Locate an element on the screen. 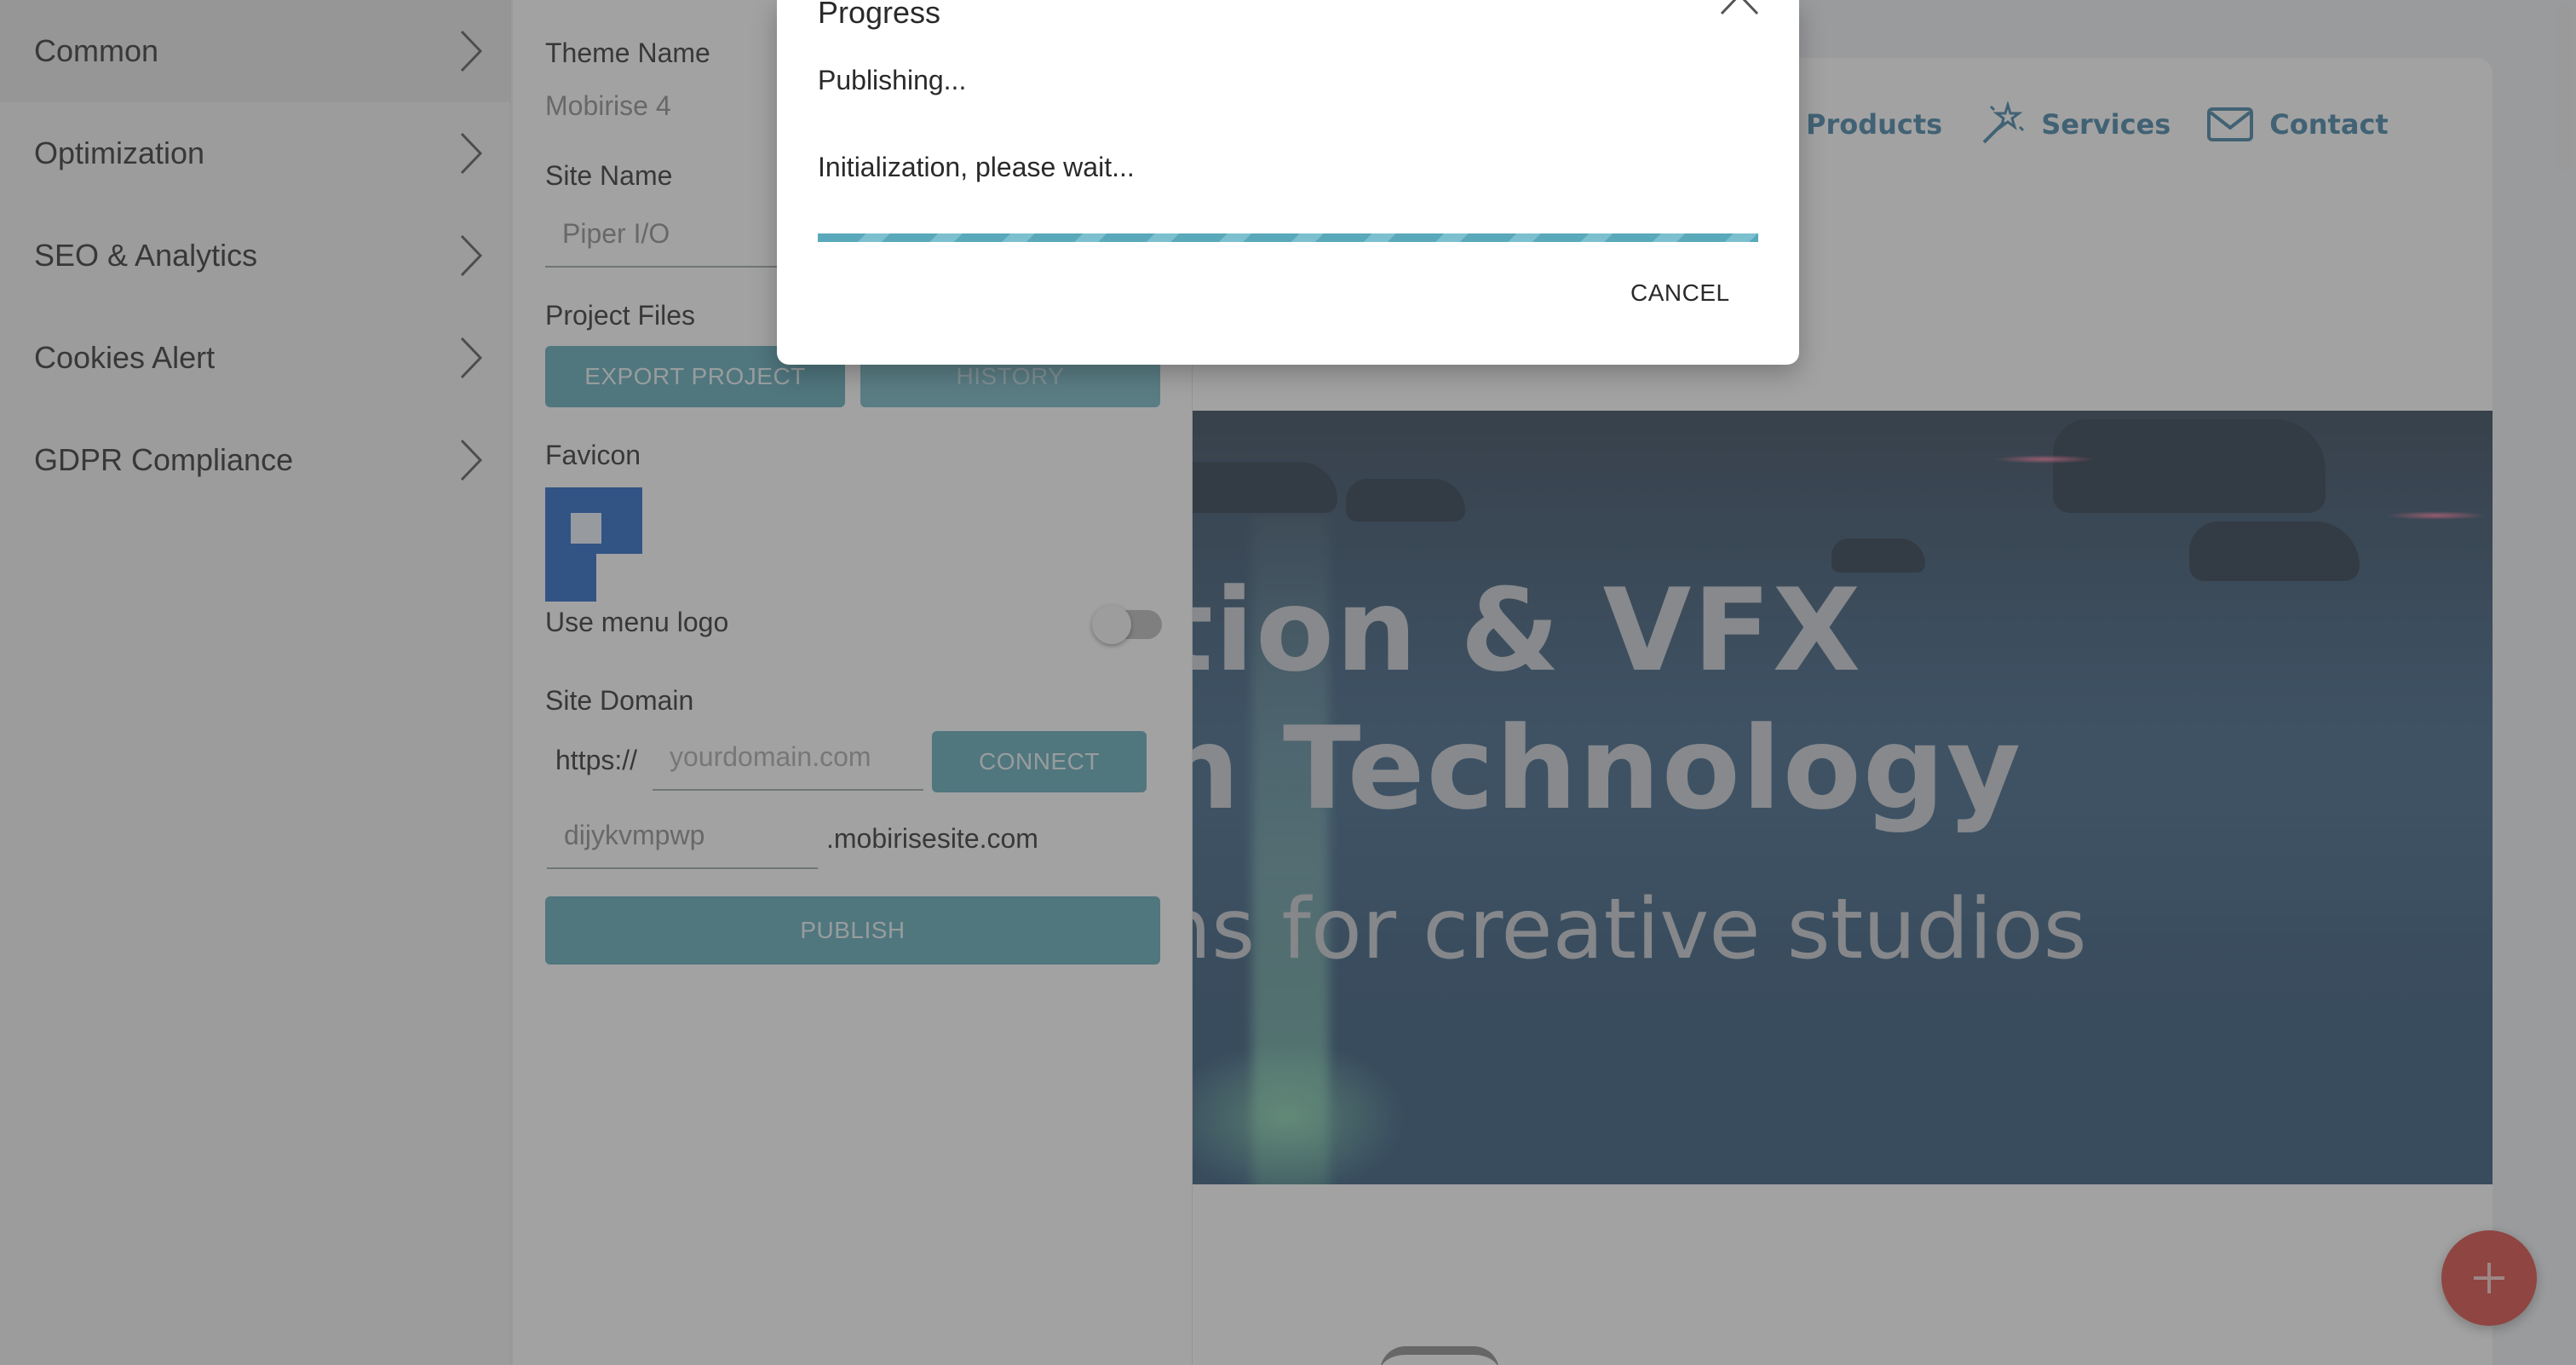 The width and height of the screenshot is (2576, 1365). cancel-button: CANCEL is located at coordinates (1680, 293).